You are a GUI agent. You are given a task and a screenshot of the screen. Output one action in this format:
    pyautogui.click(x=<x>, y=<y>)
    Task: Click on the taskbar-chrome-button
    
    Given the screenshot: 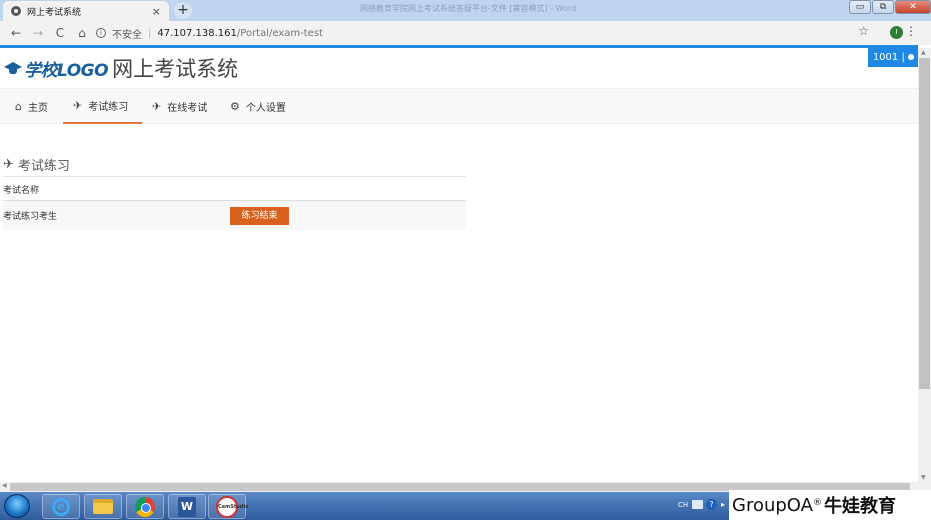 What is the action you would take?
    pyautogui.click(x=145, y=506)
    